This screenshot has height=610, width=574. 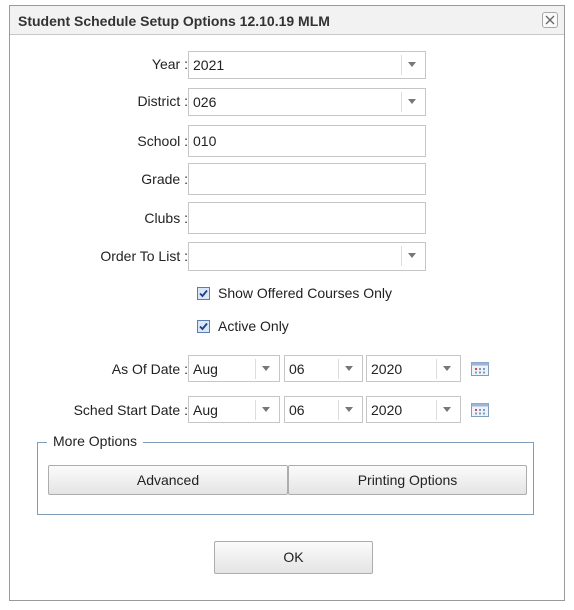 I want to click on year-label: Year :, so click(x=169, y=64).